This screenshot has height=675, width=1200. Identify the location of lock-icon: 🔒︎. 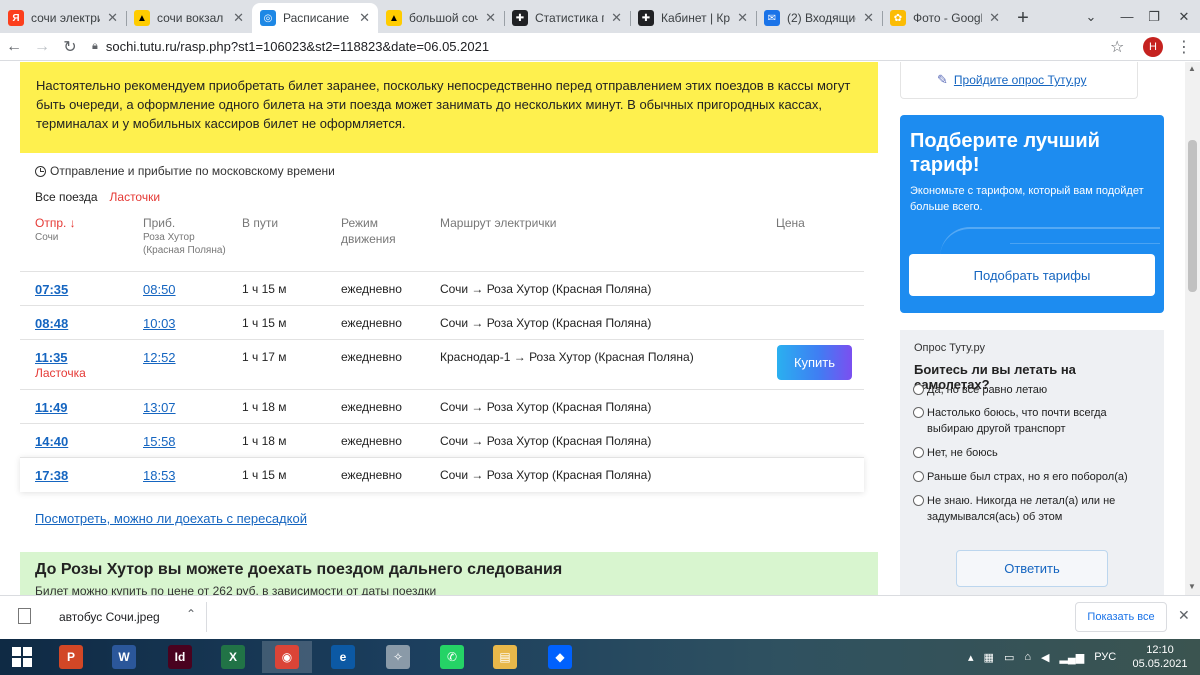
(95, 46).